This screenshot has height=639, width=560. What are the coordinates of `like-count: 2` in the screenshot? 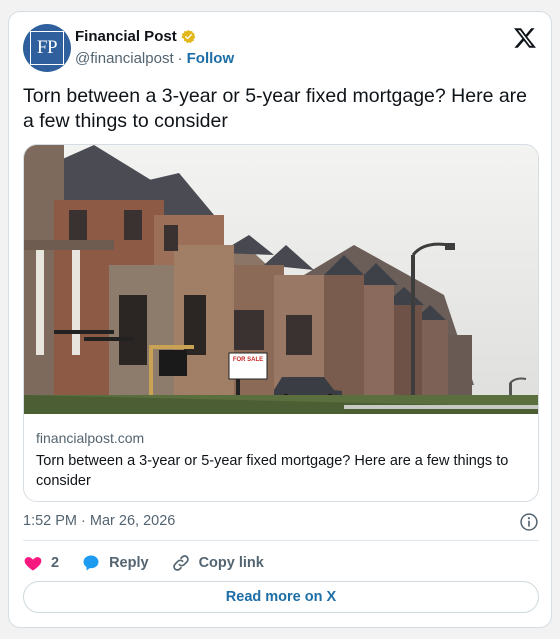 It's located at (55, 563).